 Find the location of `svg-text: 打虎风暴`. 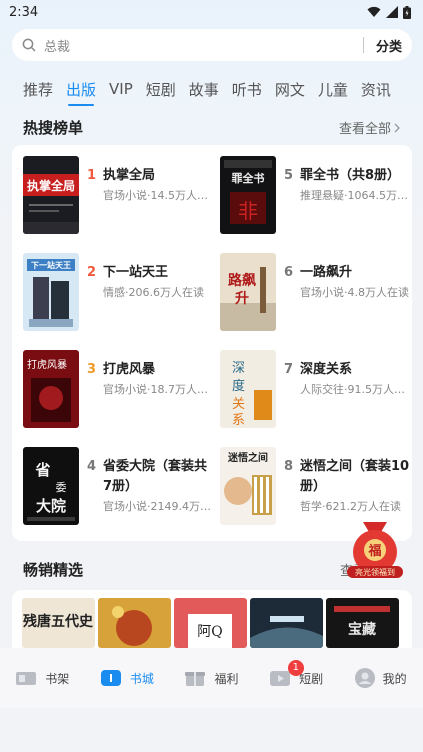

svg-text: 打虎风暴 is located at coordinates (47, 364).